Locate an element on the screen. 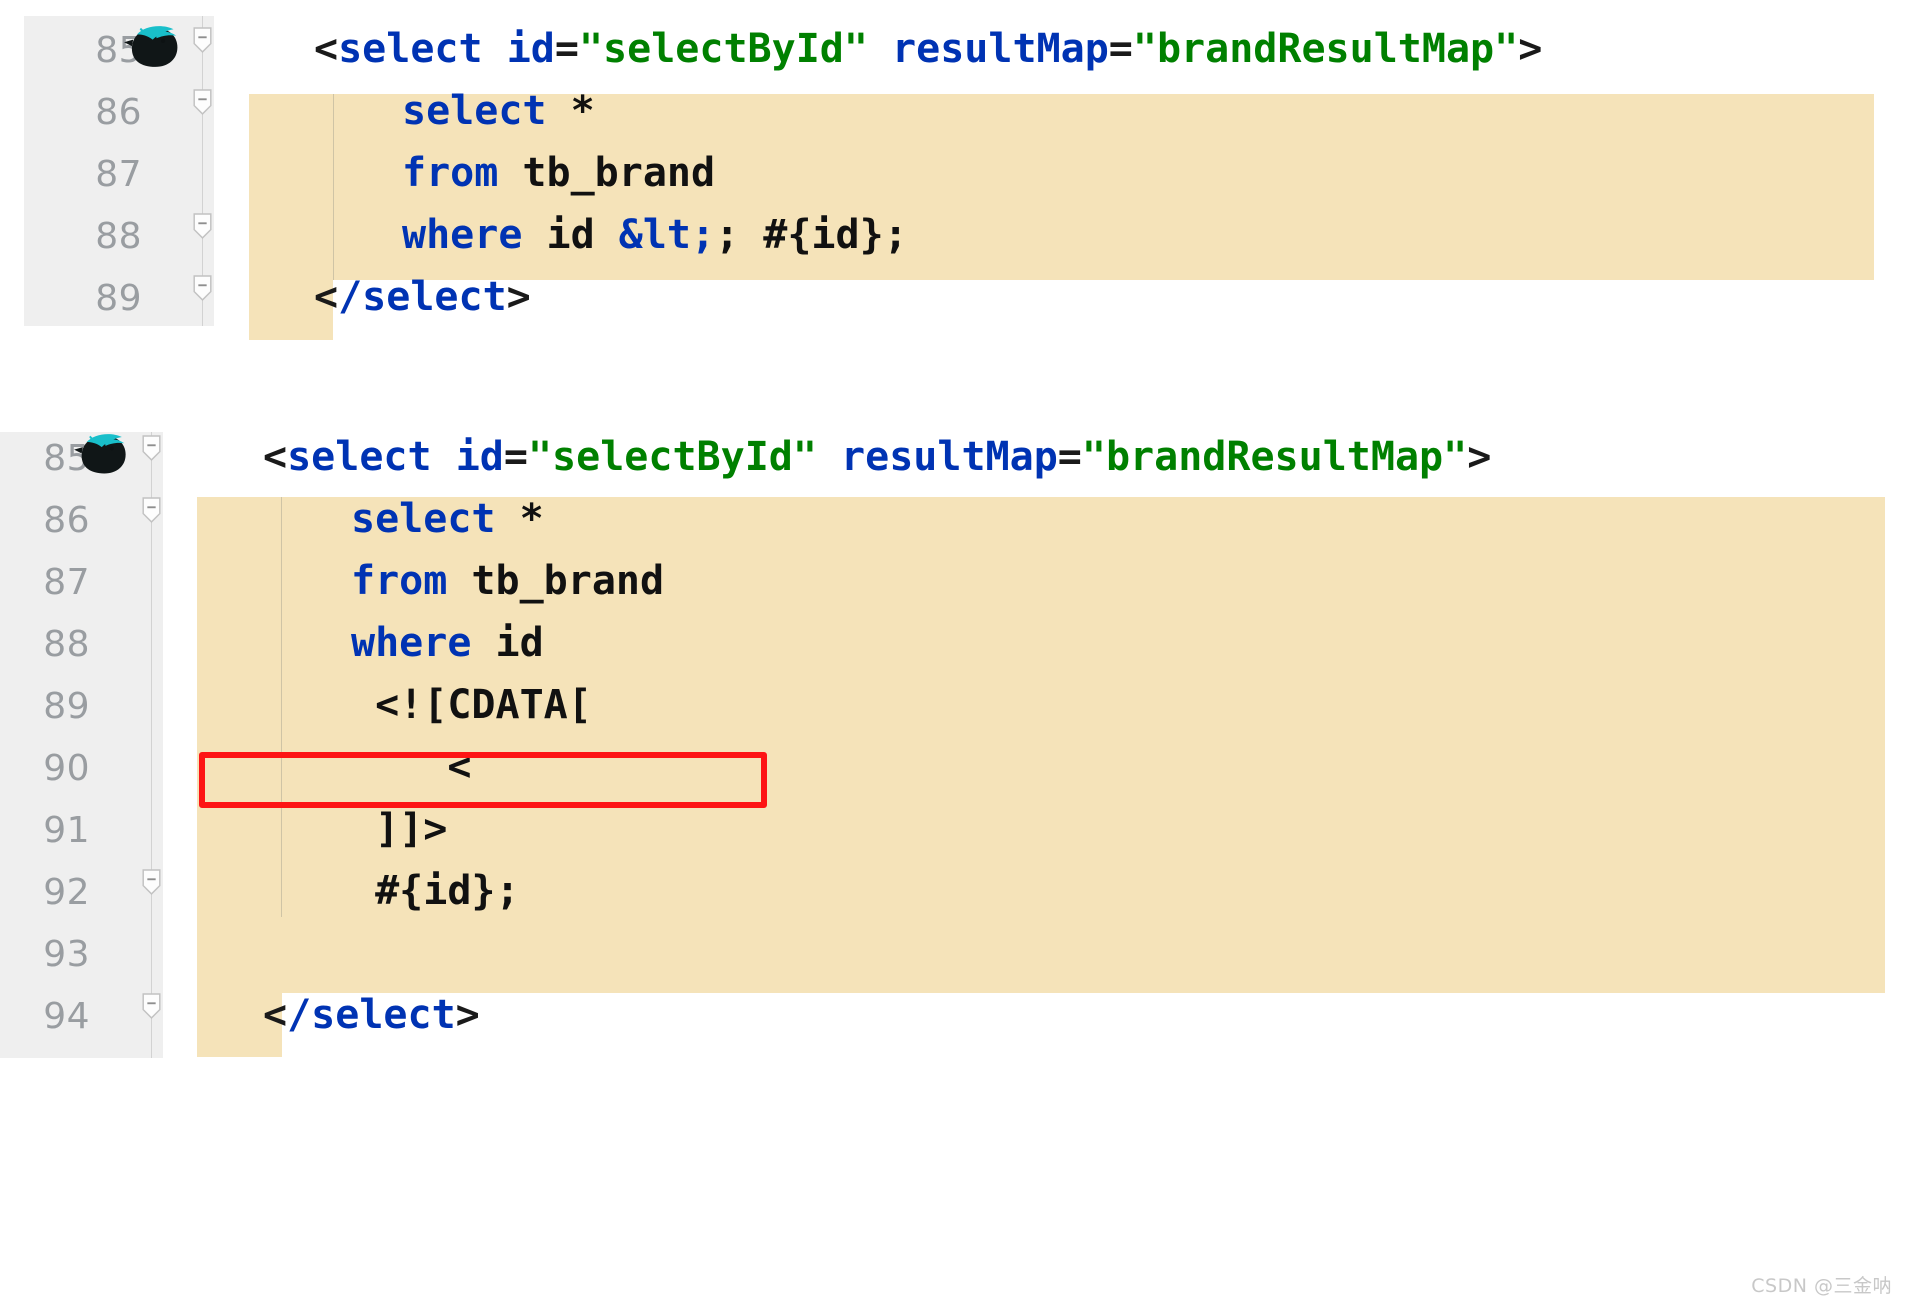 Image resolution: width=1906 pixels, height=1306 pixels. line-number: 90 is located at coordinates (66, 768).